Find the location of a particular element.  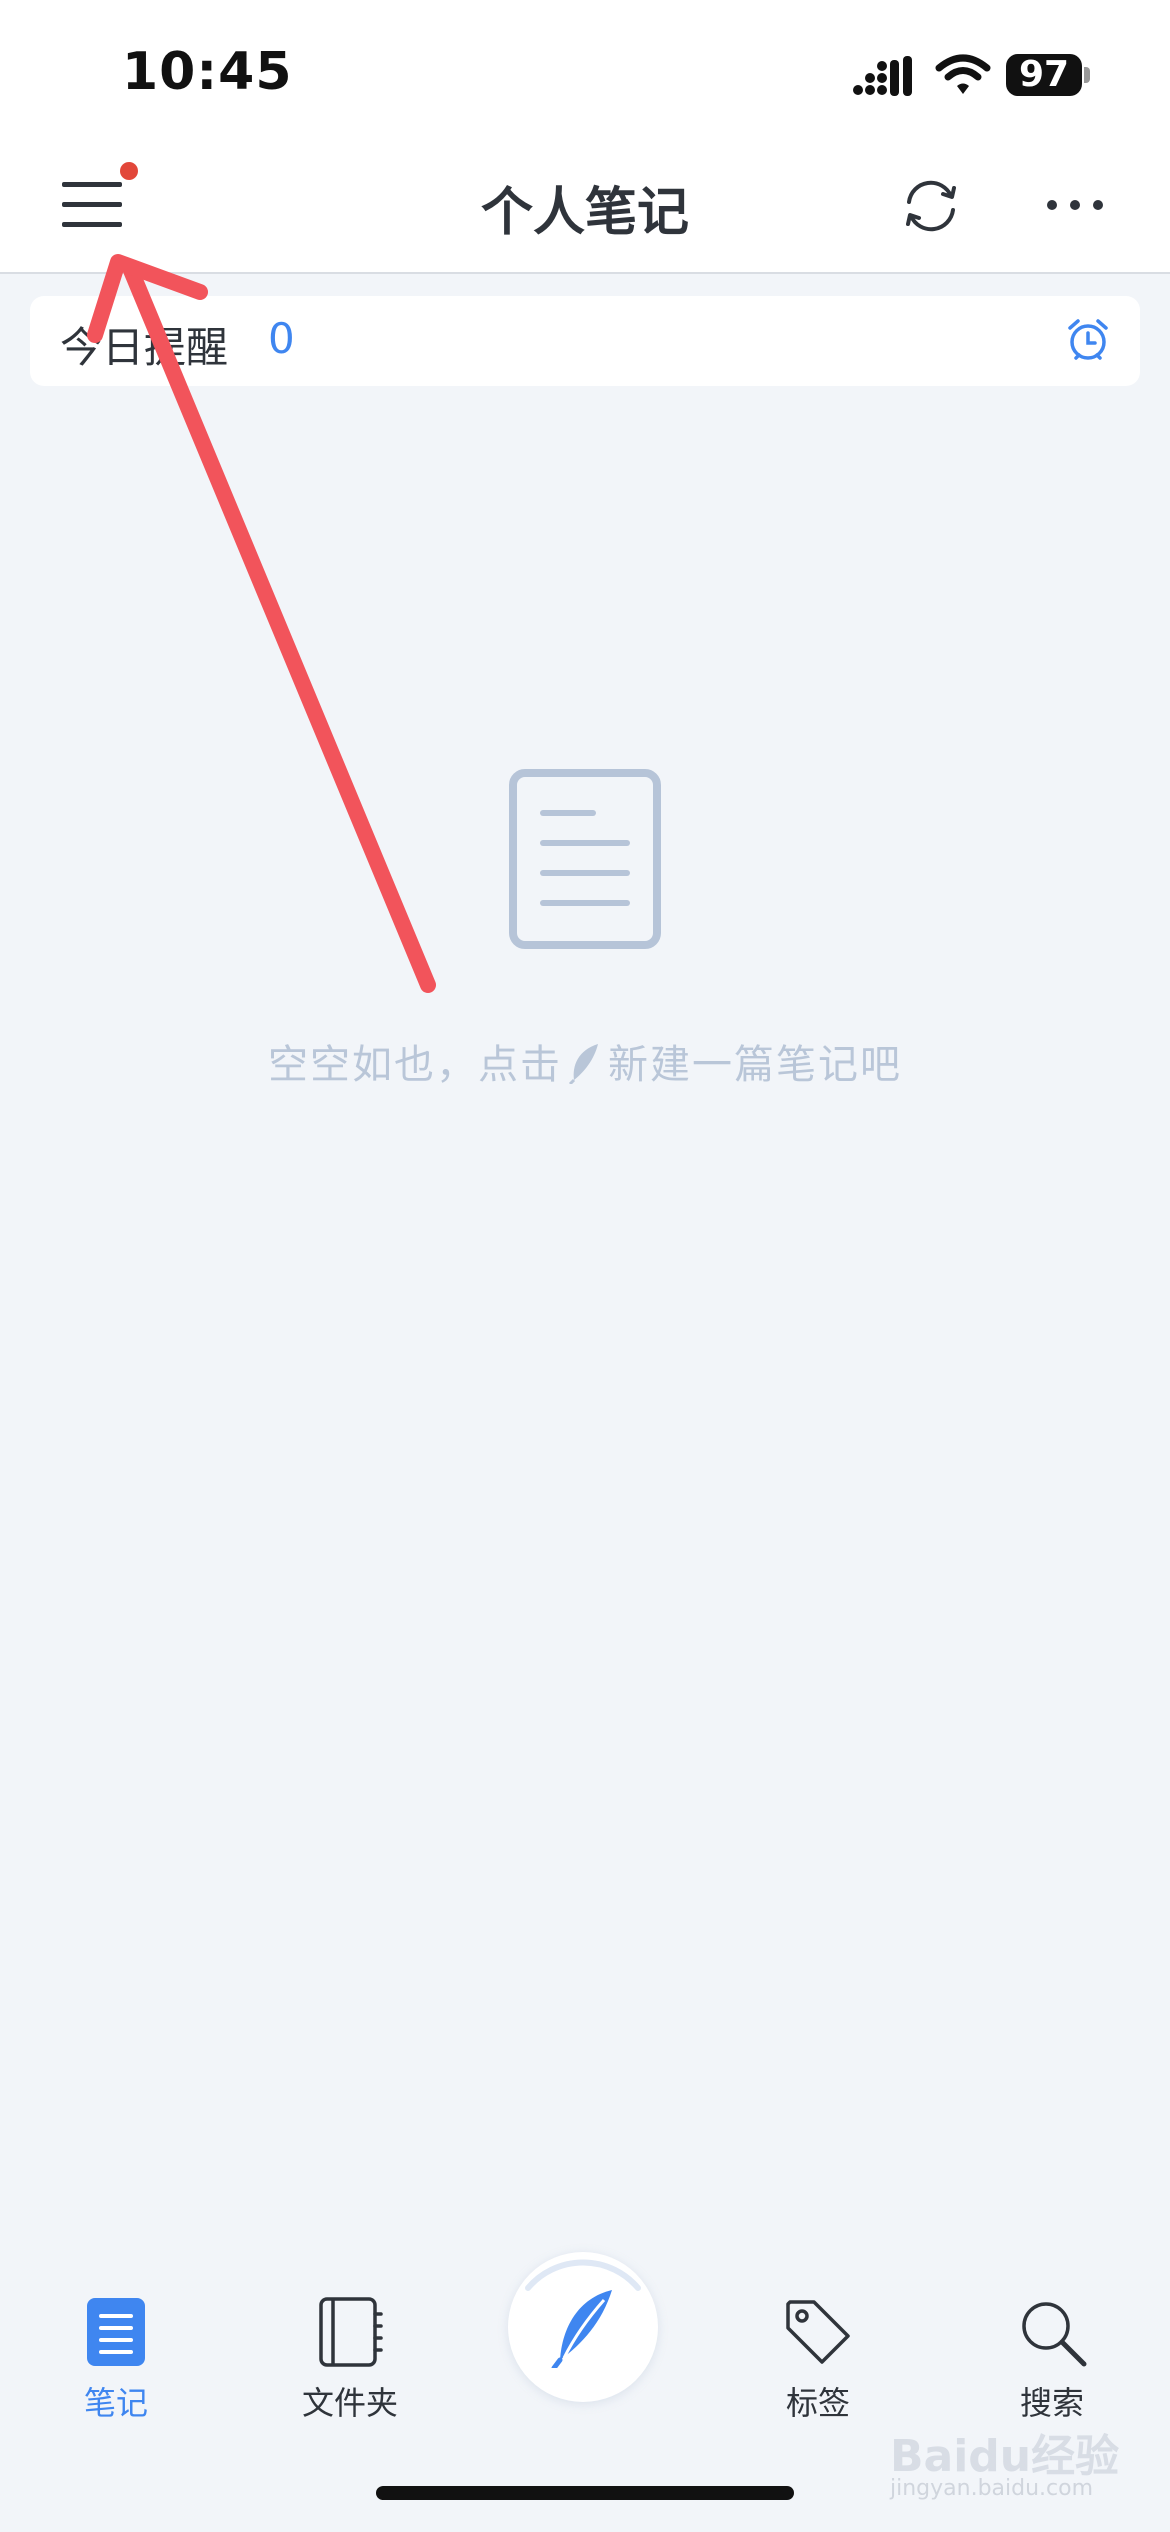

notes-icon is located at coordinates (116, 2332).